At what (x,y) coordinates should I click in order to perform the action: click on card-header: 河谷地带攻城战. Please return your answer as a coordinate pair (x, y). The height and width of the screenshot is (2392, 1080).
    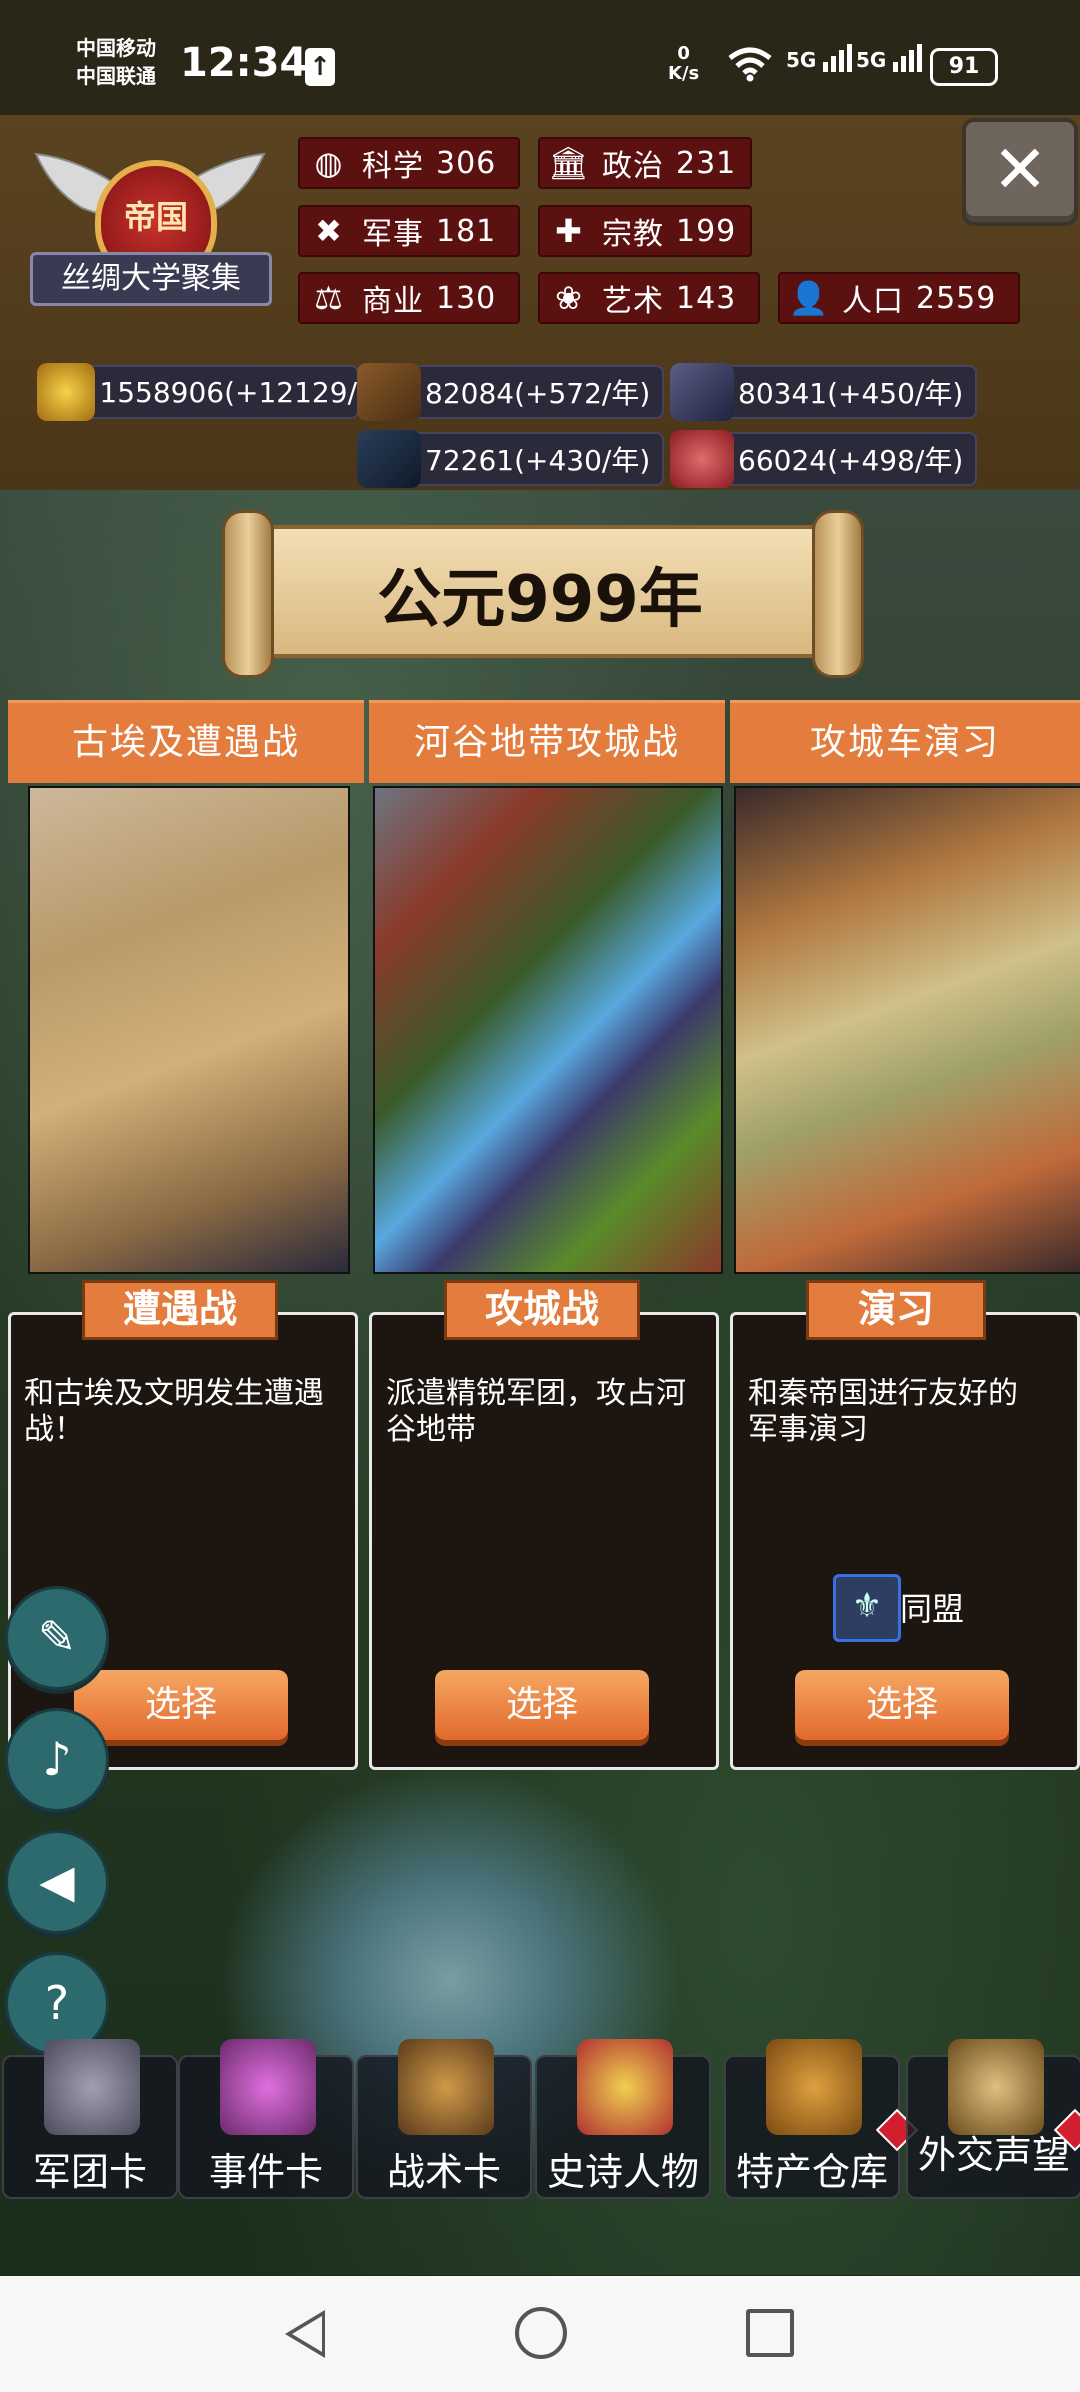
    Looking at the image, I should click on (547, 741).